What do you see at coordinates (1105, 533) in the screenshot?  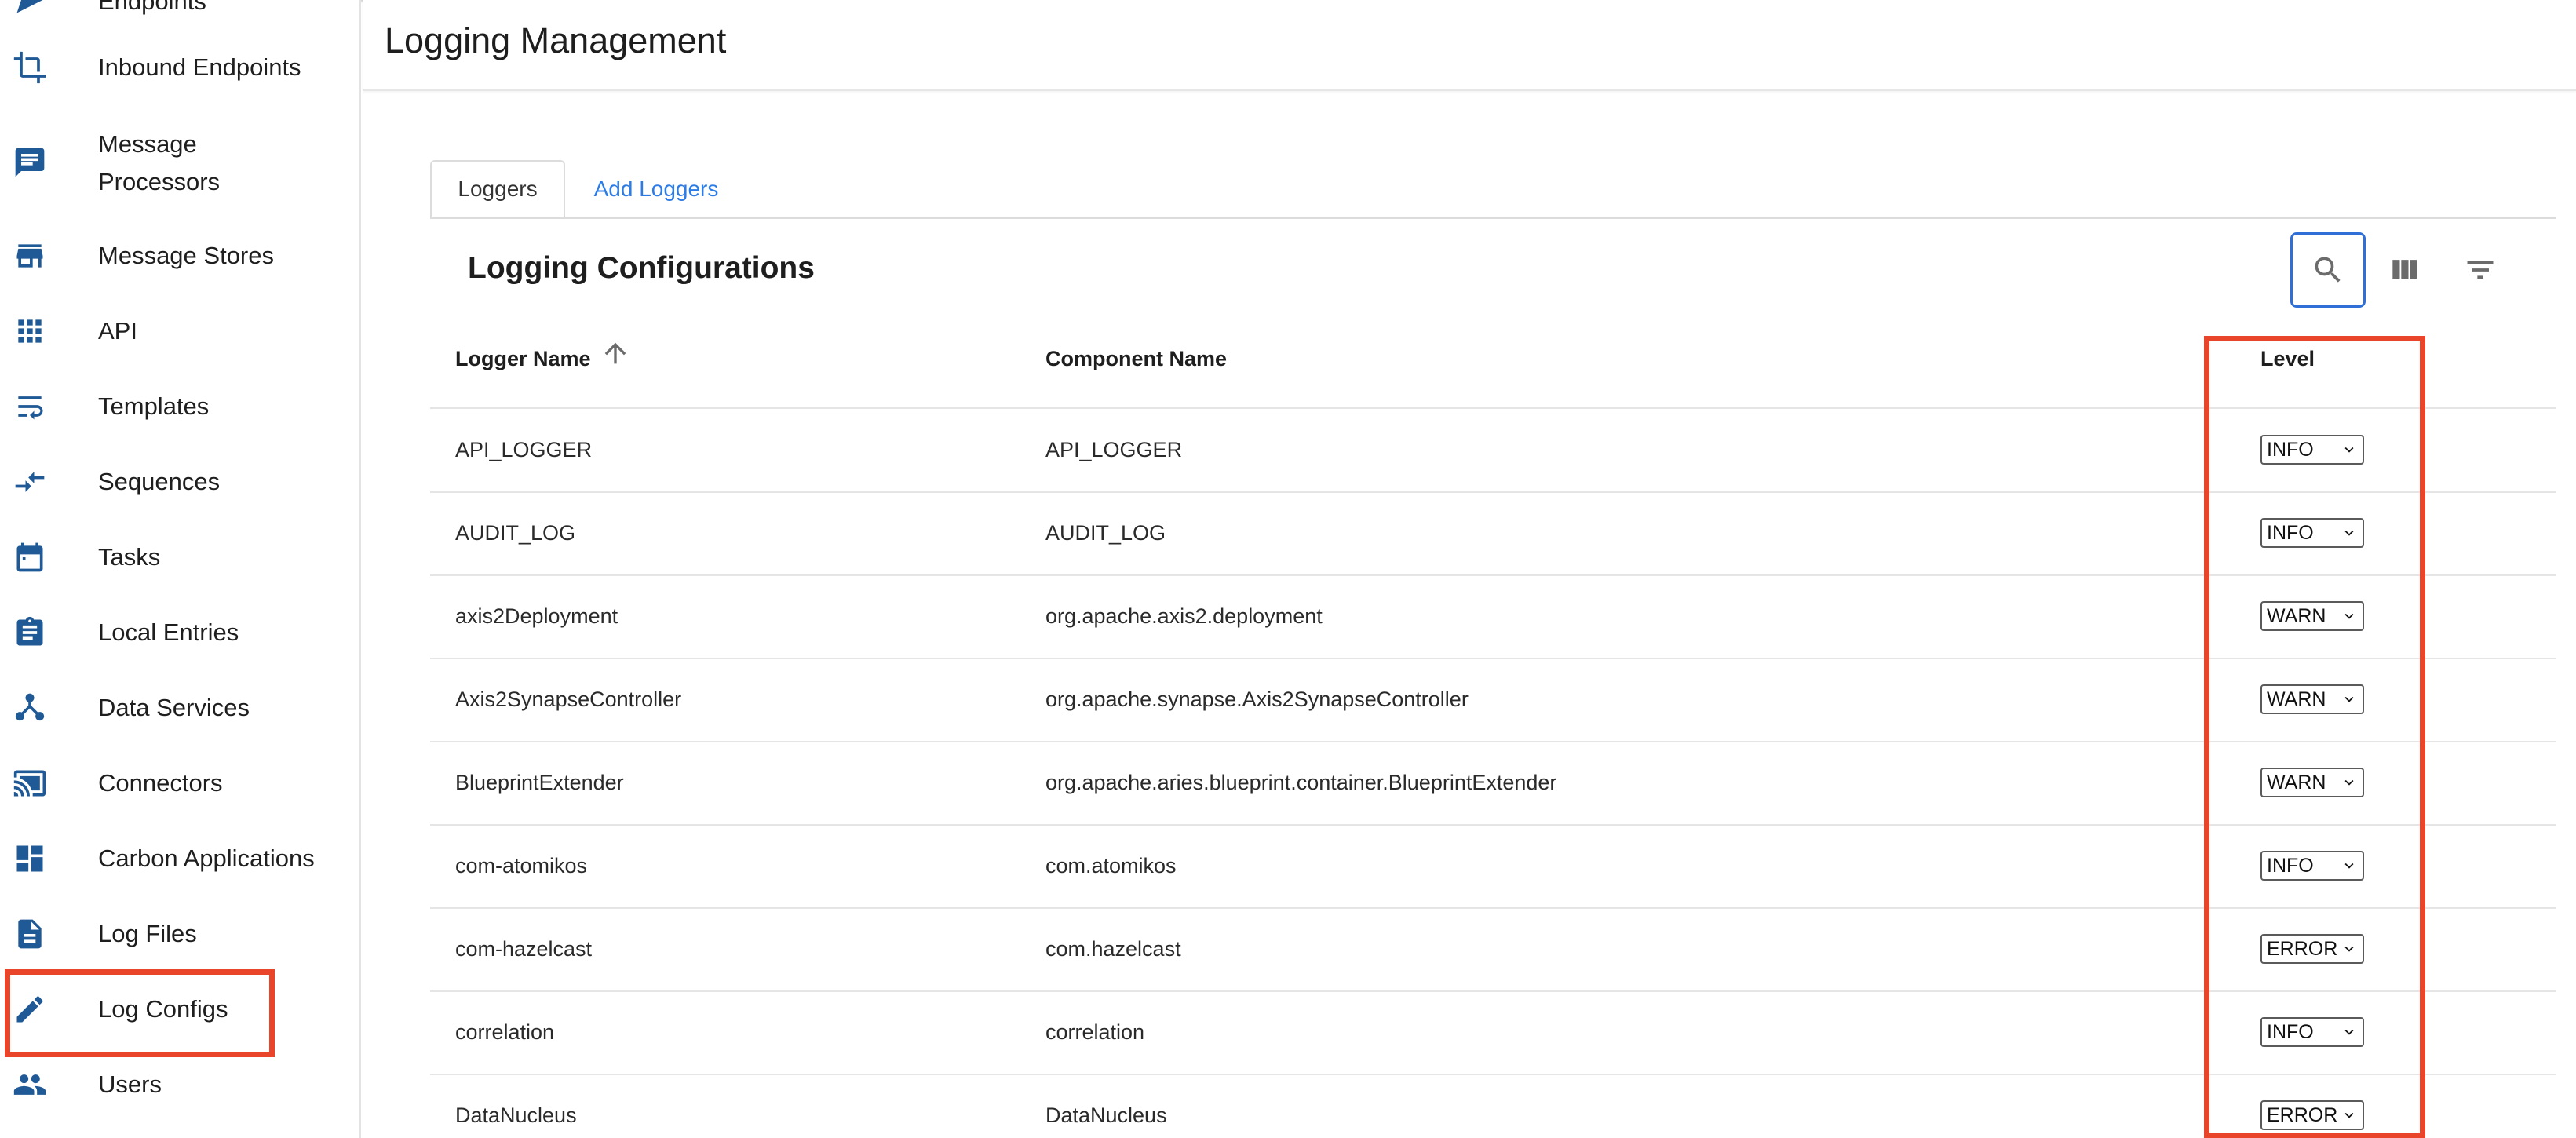 I see `cell-component-name: AUDIT_LOG` at bounding box center [1105, 533].